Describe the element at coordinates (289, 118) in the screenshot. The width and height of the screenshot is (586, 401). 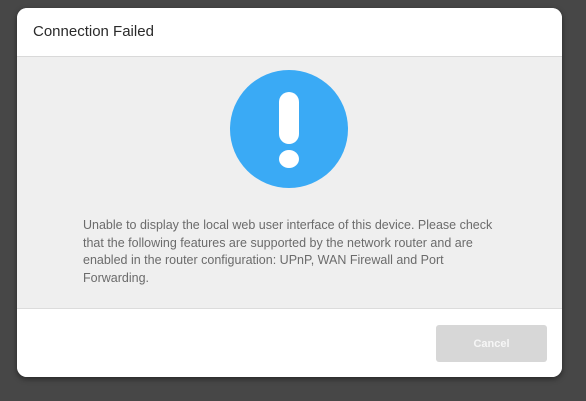
I see `exclamation-bar` at that location.